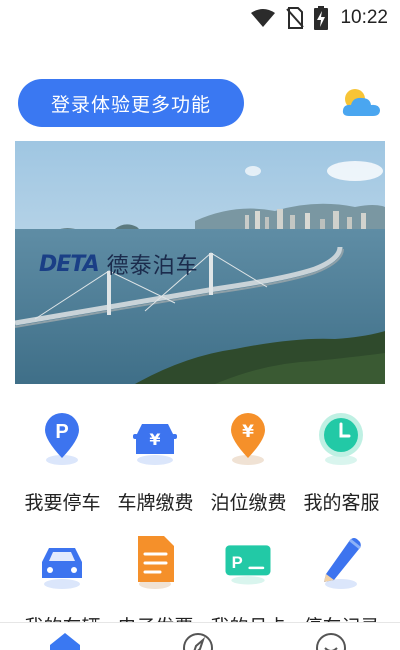  What do you see at coordinates (321, 18) in the screenshot?
I see `battery-charging-icon` at bounding box center [321, 18].